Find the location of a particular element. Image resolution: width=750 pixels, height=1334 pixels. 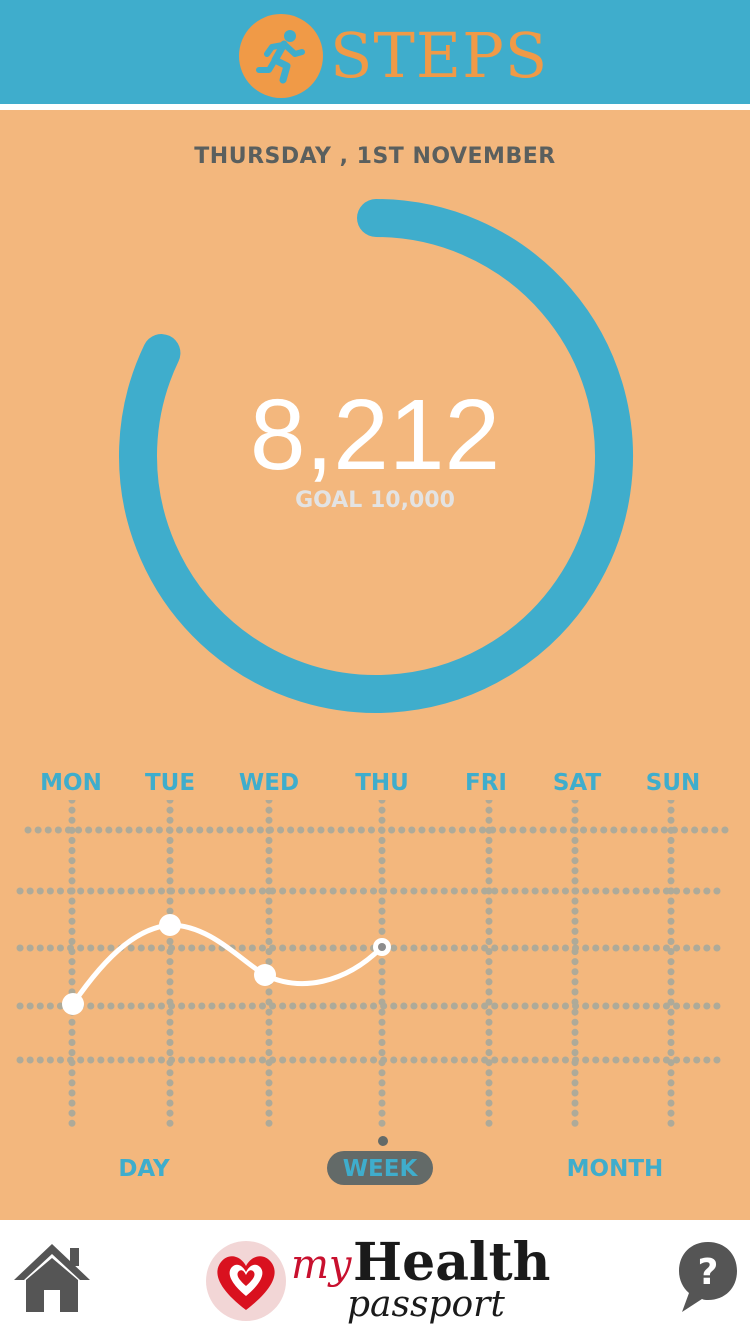

day-label-mon: MON is located at coordinates (71, 783).